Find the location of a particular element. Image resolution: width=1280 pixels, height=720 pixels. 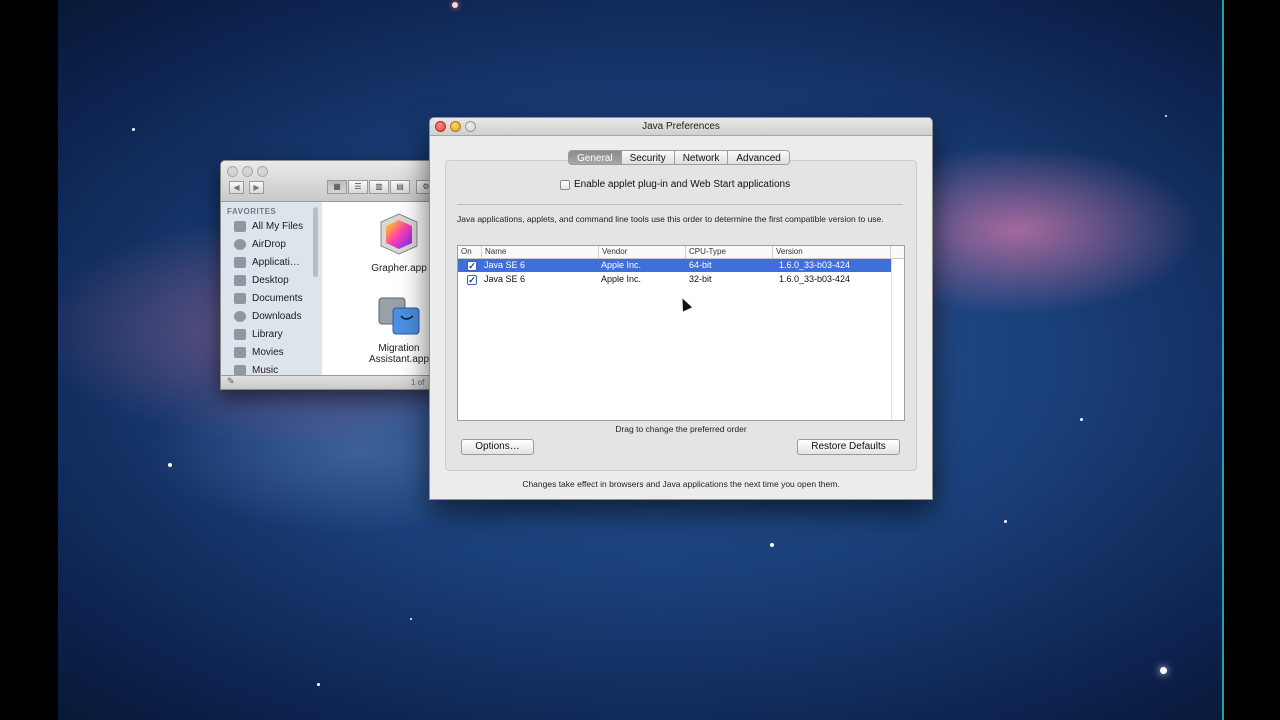

tab-general: General is located at coordinates (595, 157).